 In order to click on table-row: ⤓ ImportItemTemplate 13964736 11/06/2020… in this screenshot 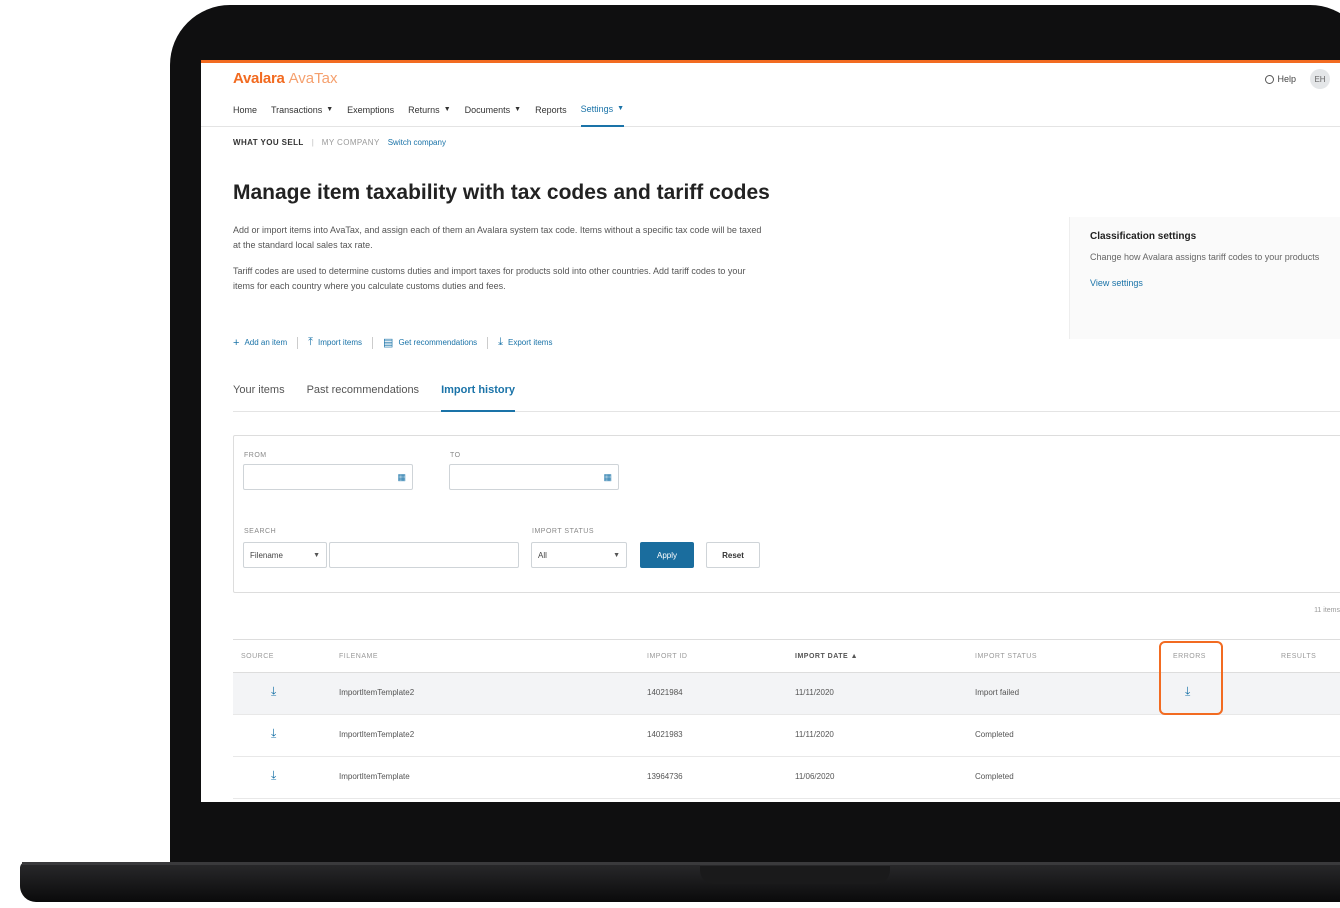, I will do `click(786, 778)`.